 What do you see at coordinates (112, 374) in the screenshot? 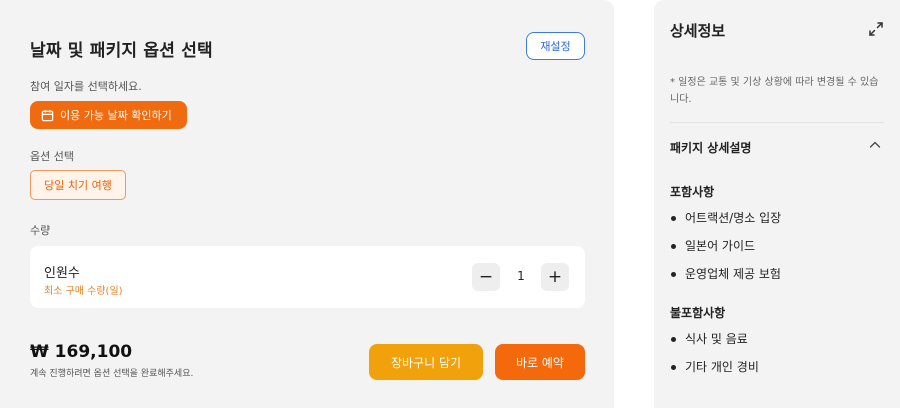
I see `price-note: 계속 진행하려면 옵션 선택을 완료해주세요.` at bounding box center [112, 374].